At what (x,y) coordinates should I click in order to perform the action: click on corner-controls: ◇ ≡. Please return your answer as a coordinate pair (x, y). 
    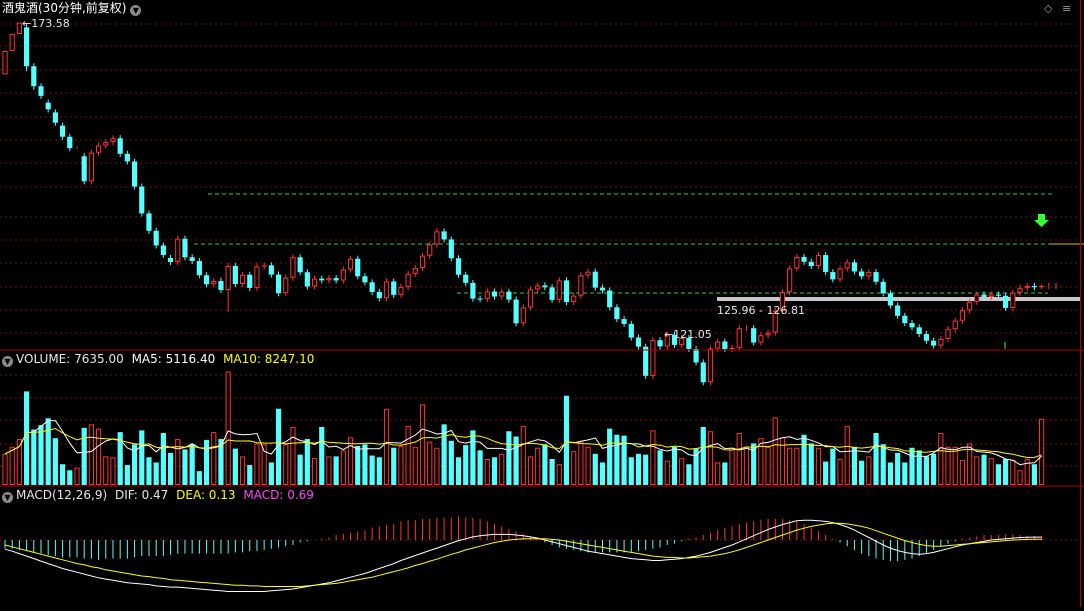
    Looking at the image, I should click on (1057, 9).